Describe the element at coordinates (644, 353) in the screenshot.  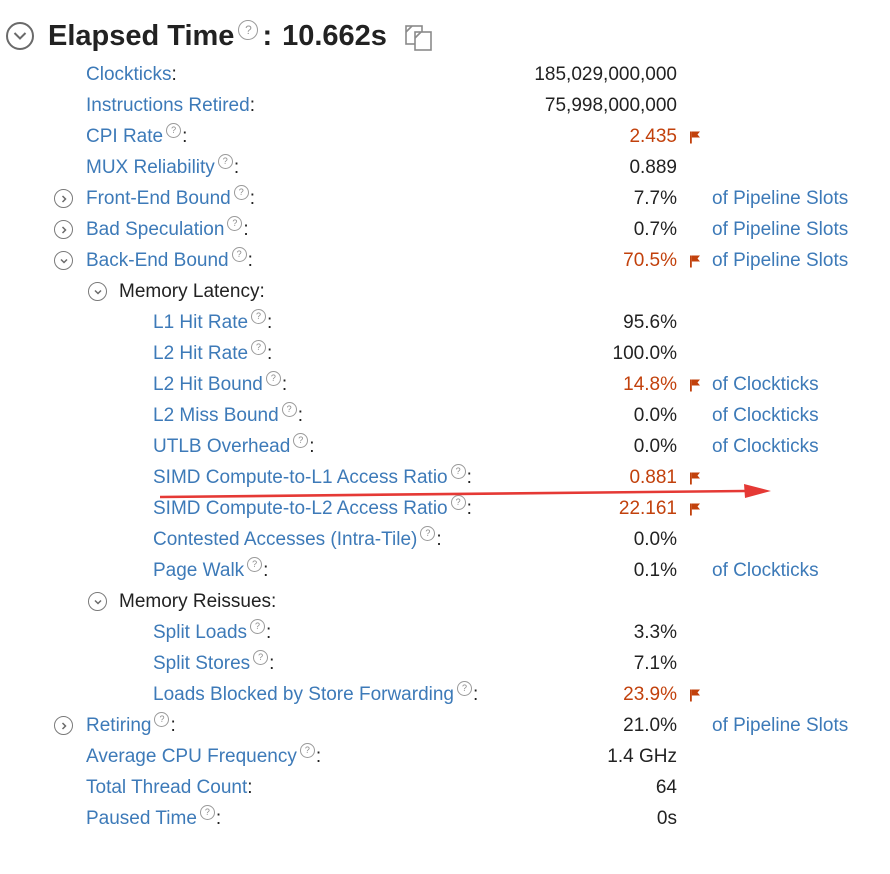
I see `metric-value: 100.0%` at that location.